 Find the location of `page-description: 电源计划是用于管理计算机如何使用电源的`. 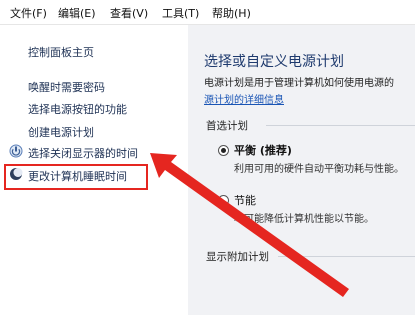

page-description: 电源计划是用于管理计算机如何使用电源的 is located at coordinates (299, 83).